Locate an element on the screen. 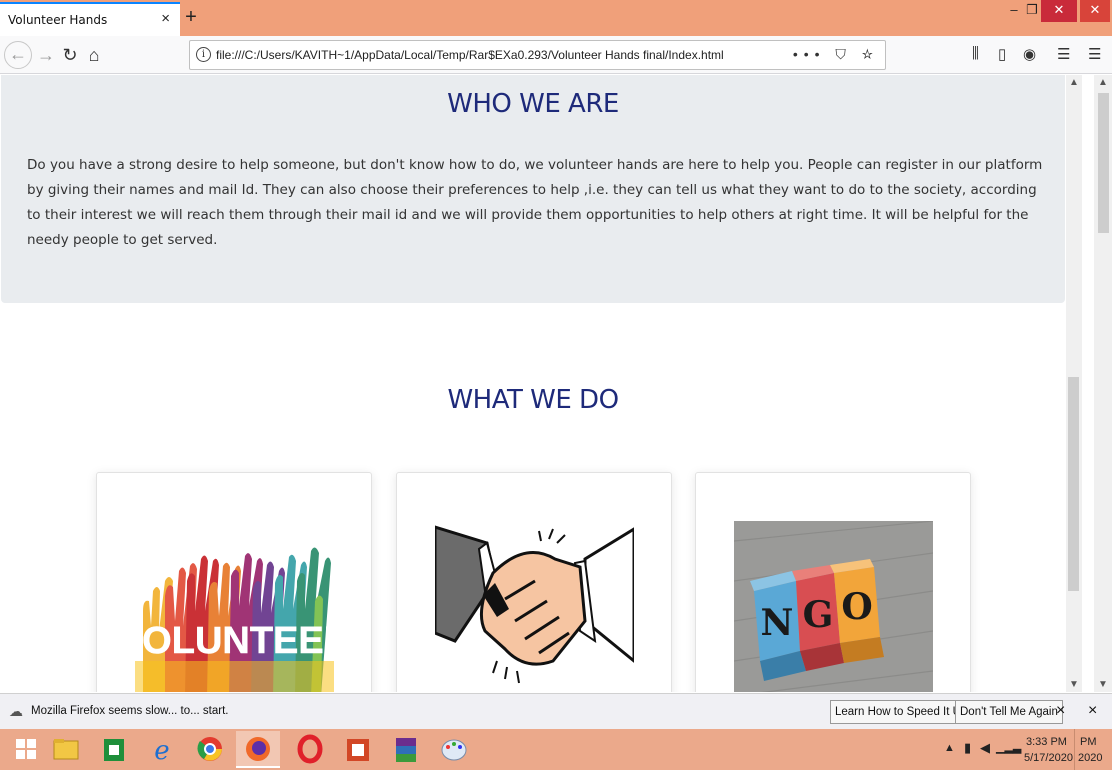 This screenshot has height=770, width=1112. windows-logo-icon is located at coordinates (26, 749).